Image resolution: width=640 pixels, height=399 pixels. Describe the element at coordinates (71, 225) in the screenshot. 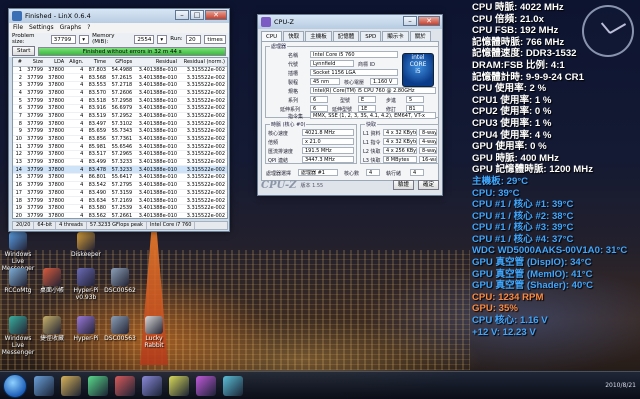

I see `status-threads: 4 threads` at that location.